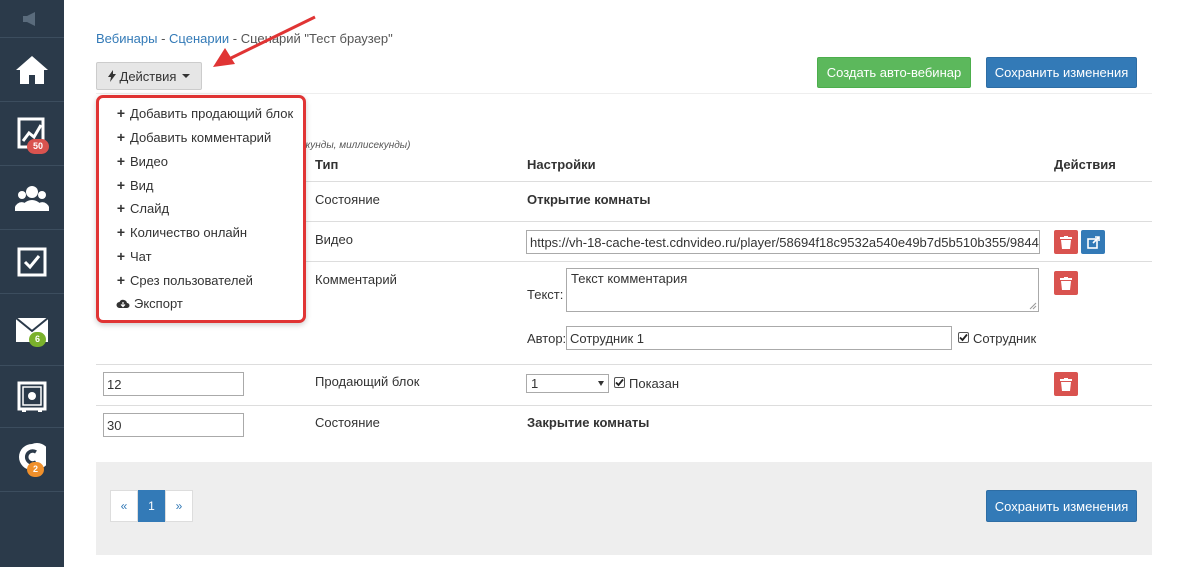 This screenshot has height=567, width=1200. I want to click on menu-item-online-count: + Количество онлайн, so click(181, 232).